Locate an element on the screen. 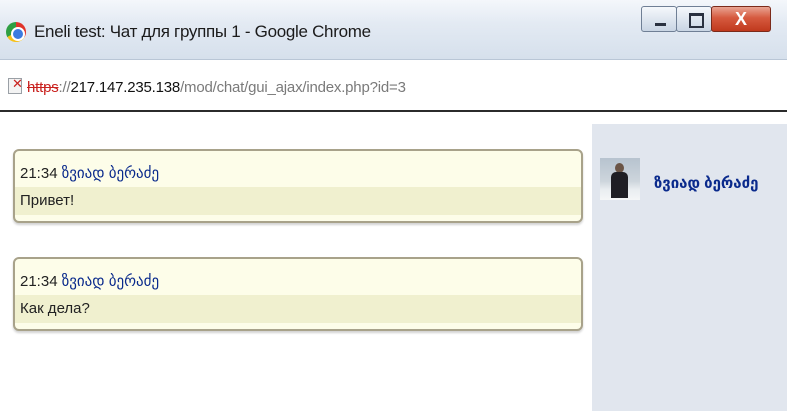 The width and height of the screenshot is (787, 411). chat-message: 21:34 ზვიად ბერაძე Как дела? is located at coordinates (298, 294).